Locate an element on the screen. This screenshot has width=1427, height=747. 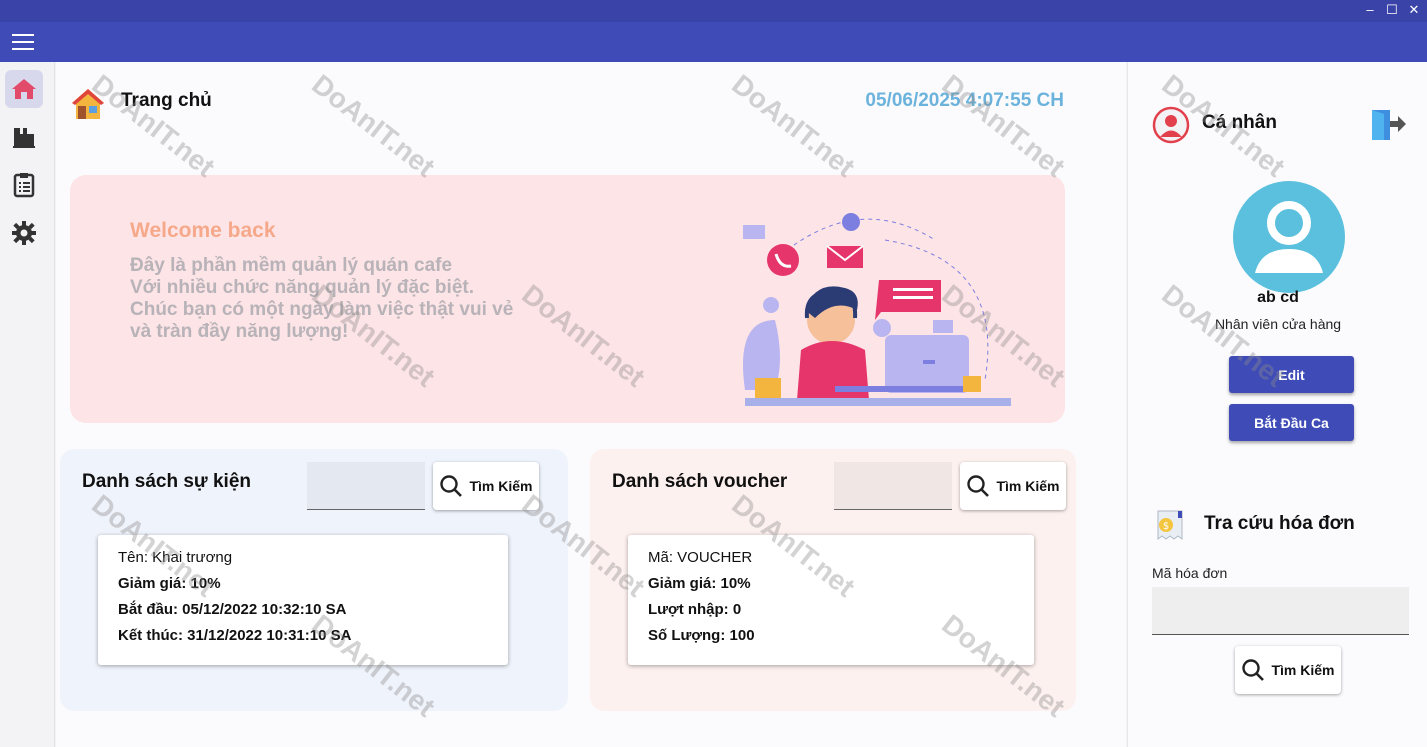
profile-title: Cá nhân is located at coordinates (1239, 122).